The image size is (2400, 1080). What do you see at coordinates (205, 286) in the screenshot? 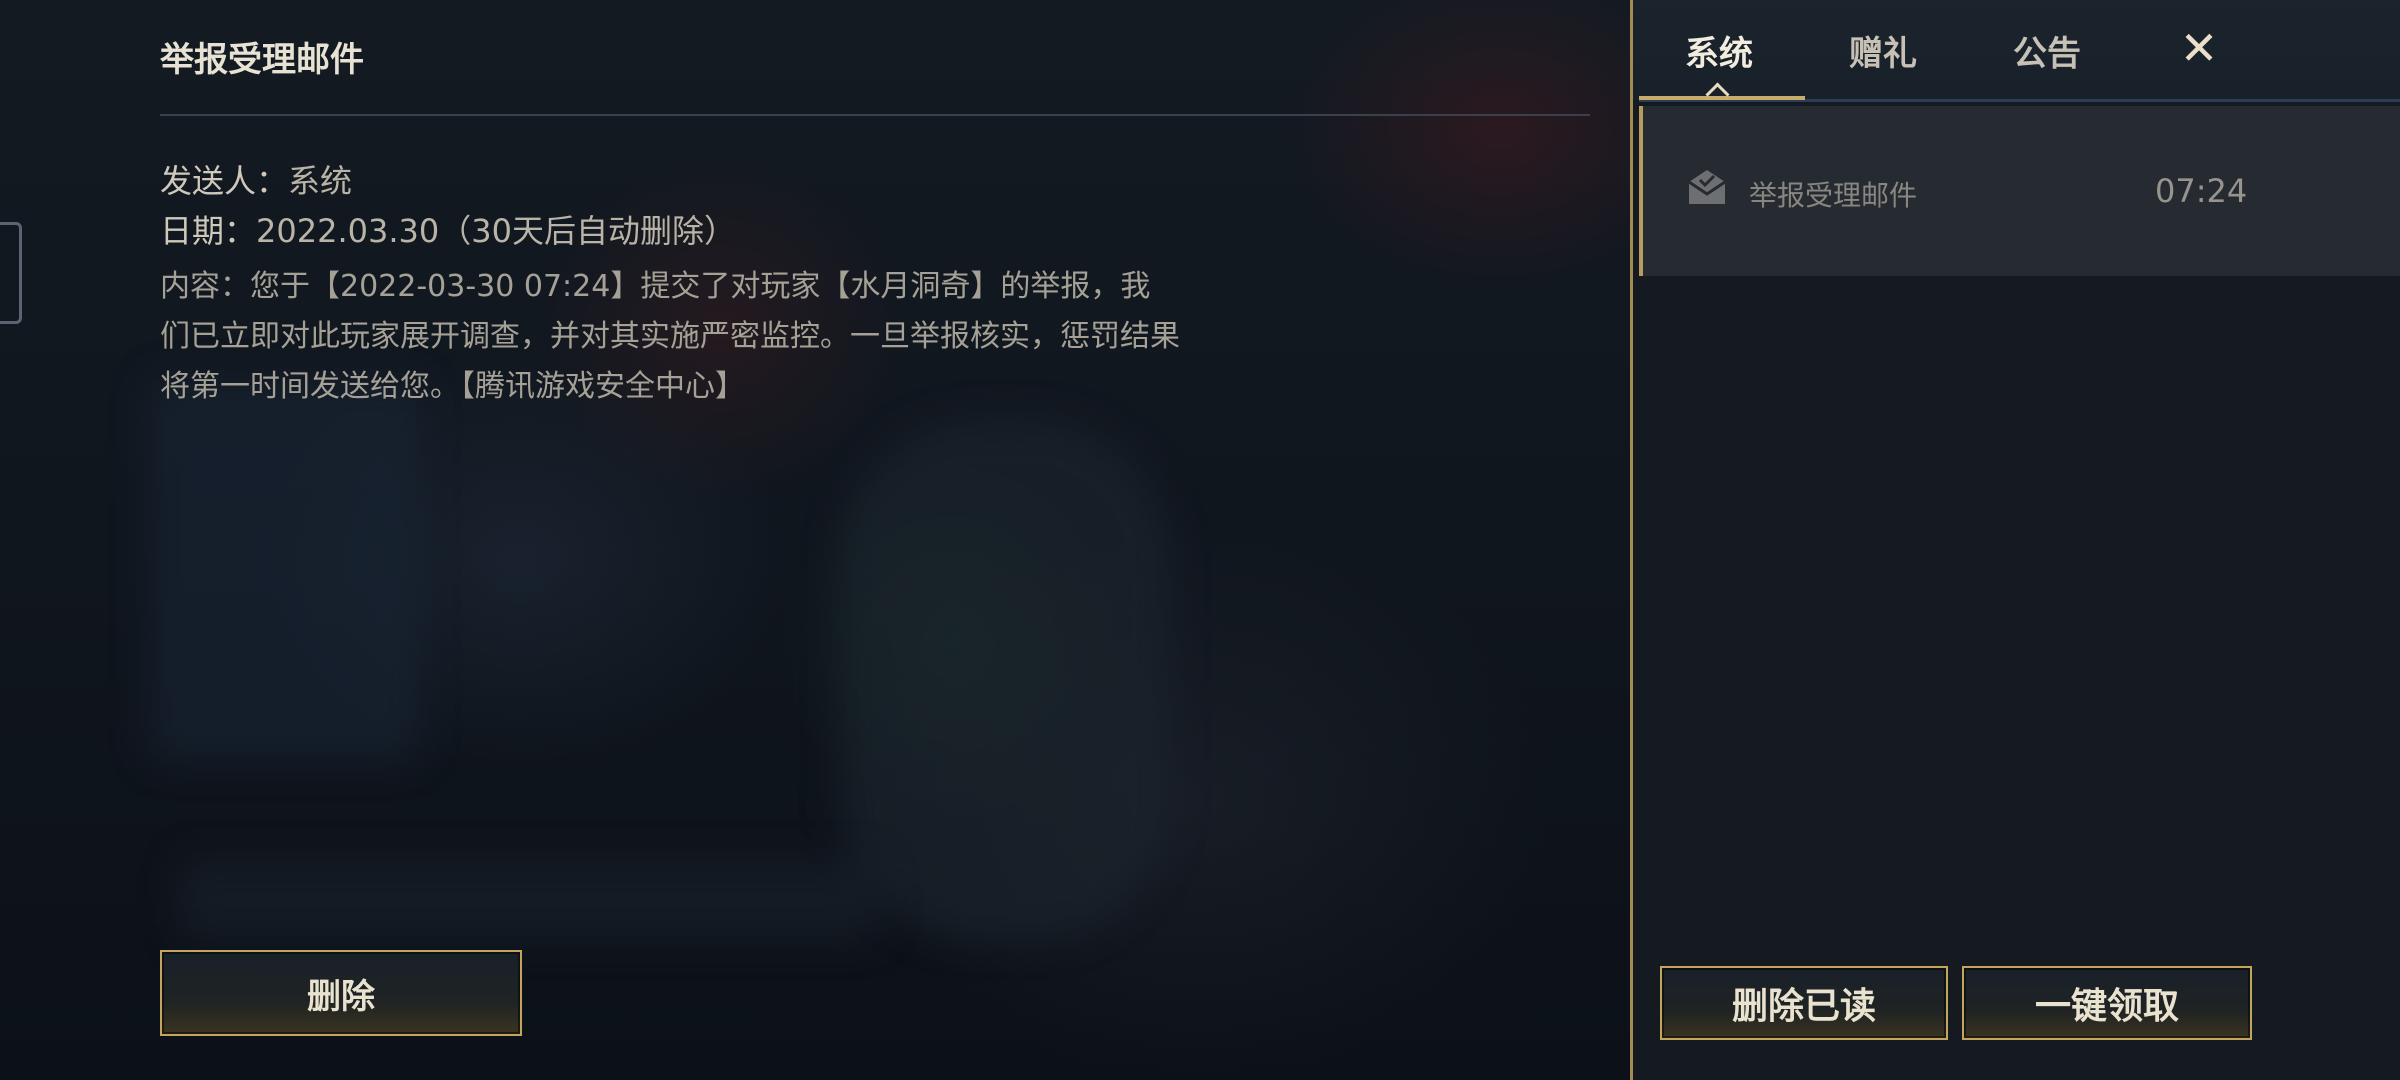
I see `content-label: 内容：` at bounding box center [205, 286].